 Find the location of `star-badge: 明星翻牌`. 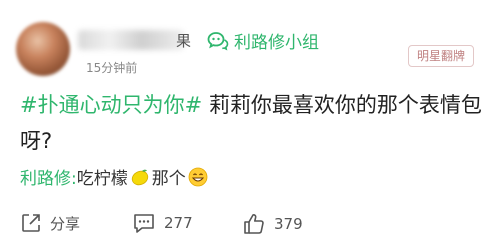

star-badge: 明星翻牌 is located at coordinates (440, 56).